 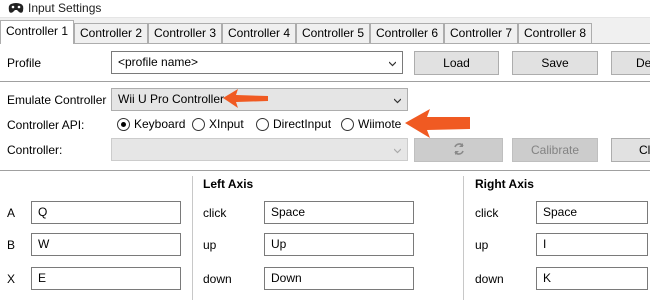 I want to click on controller-api-label: Controller API:, so click(x=46, y=125).